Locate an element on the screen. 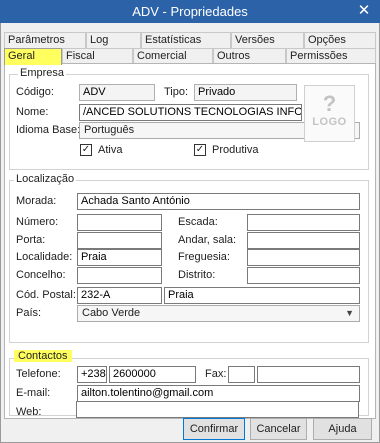 This screenshot has height=443, width=380. cod-postal-locality-field: Praia is located at coordinates (262, 295).